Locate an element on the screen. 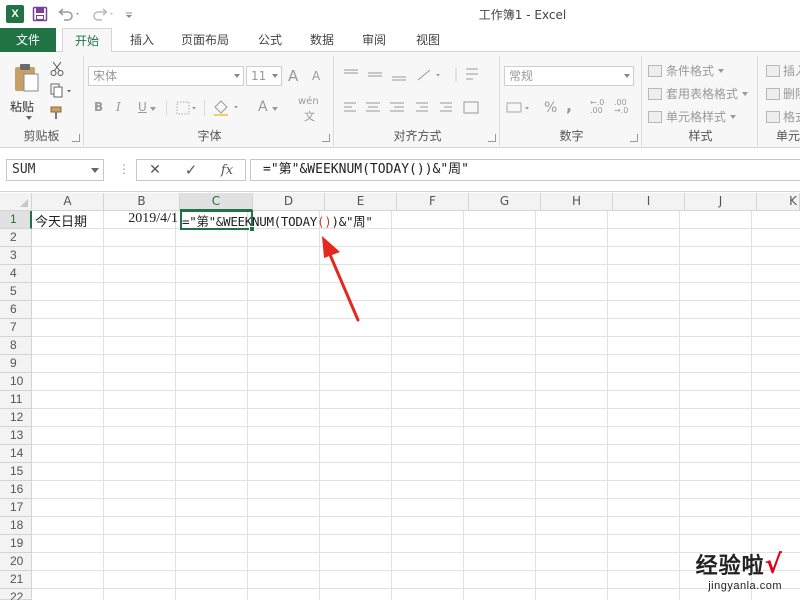 The width and height of the screenshot is (800, 600). cells-group: 插入 删除 格式 单元 is located at coordinates (780, 101).